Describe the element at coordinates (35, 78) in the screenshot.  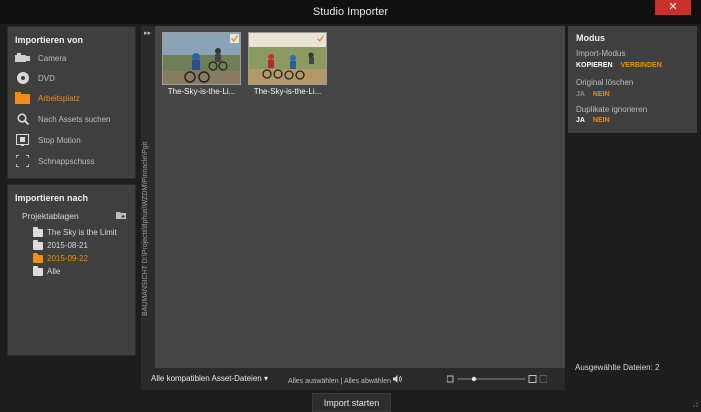
I see `source-dvd: DVD` at that location.